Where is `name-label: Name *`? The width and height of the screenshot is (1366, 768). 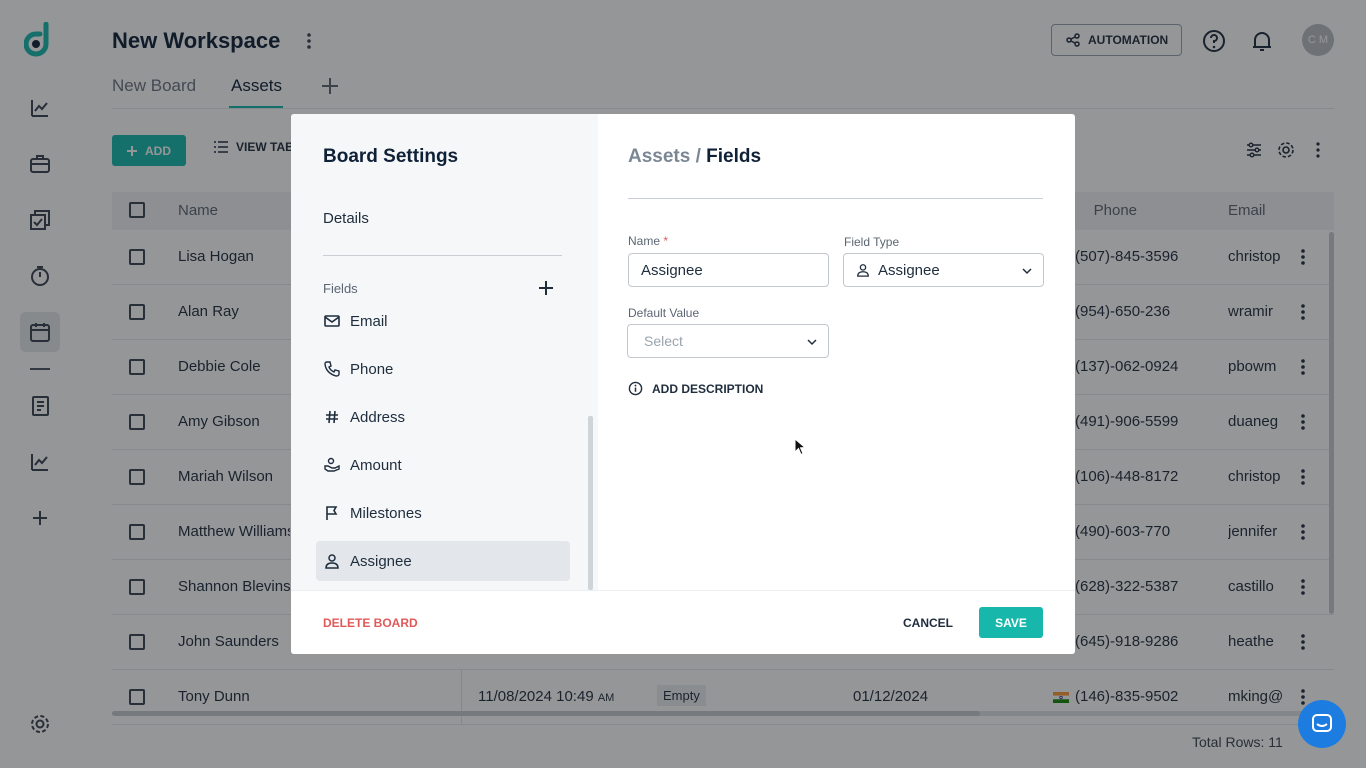
name-label: Name * is located at coordinates (648, 241).